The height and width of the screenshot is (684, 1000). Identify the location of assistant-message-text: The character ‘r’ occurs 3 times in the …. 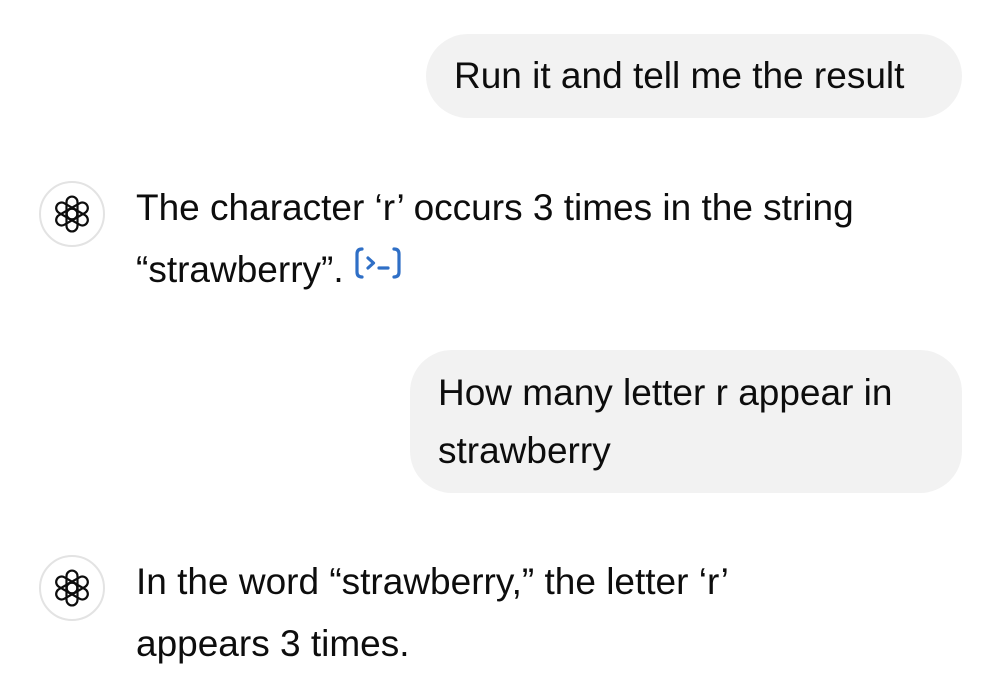
(495, 238).